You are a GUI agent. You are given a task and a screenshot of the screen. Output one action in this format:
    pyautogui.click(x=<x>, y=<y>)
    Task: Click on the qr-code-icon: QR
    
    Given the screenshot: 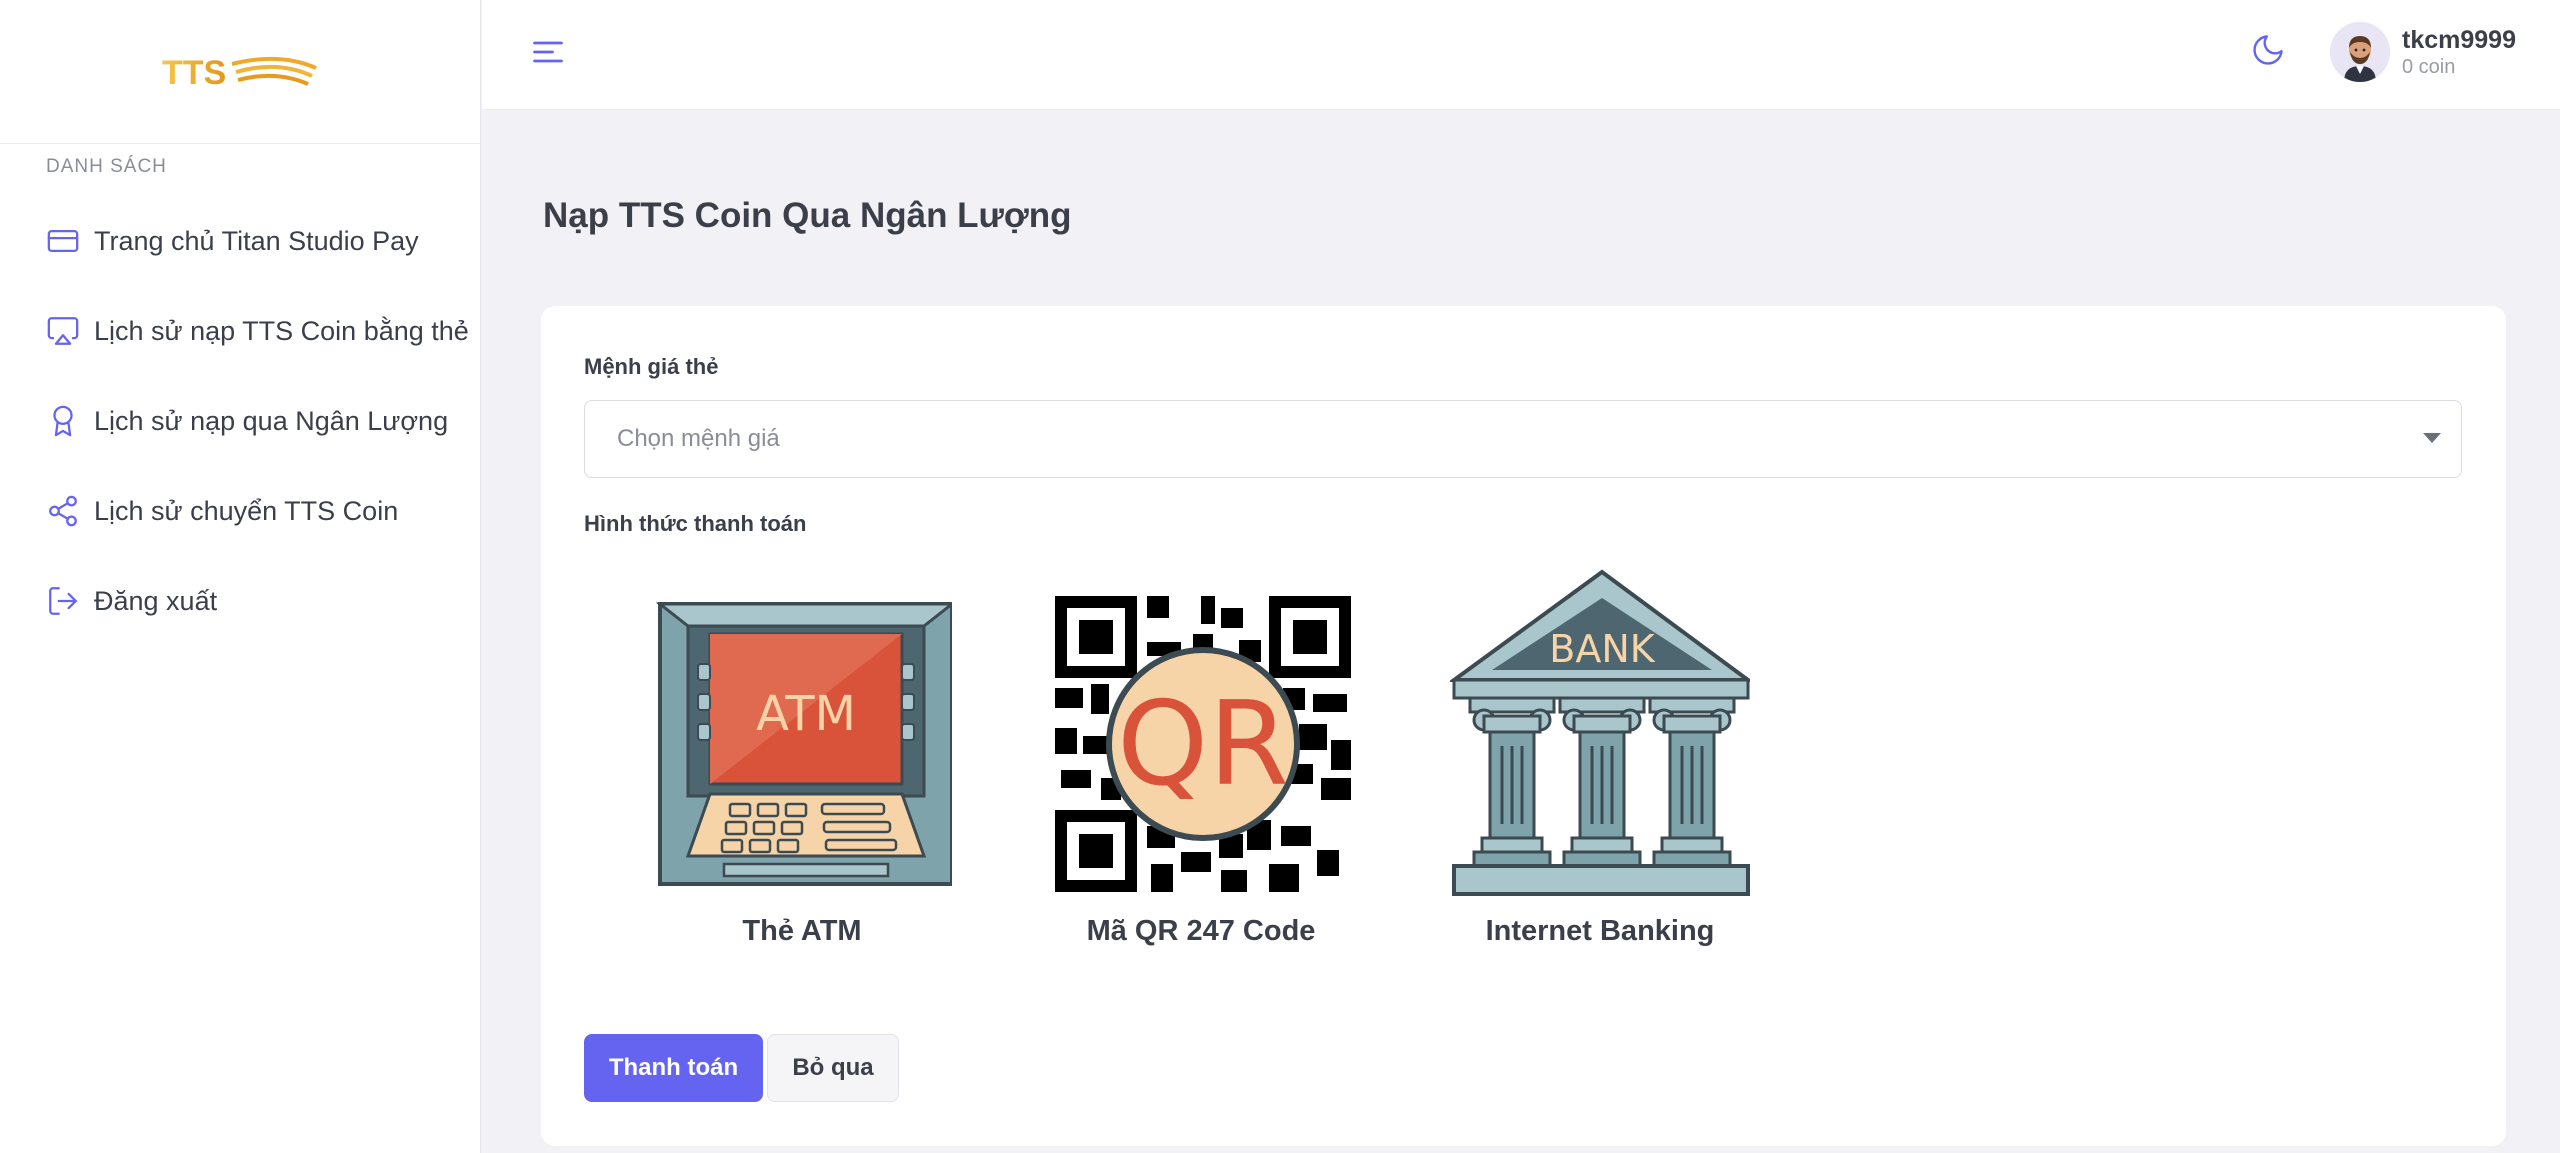 What is the action you would take?
    pyautogui.click(x=1203, y=744)
    